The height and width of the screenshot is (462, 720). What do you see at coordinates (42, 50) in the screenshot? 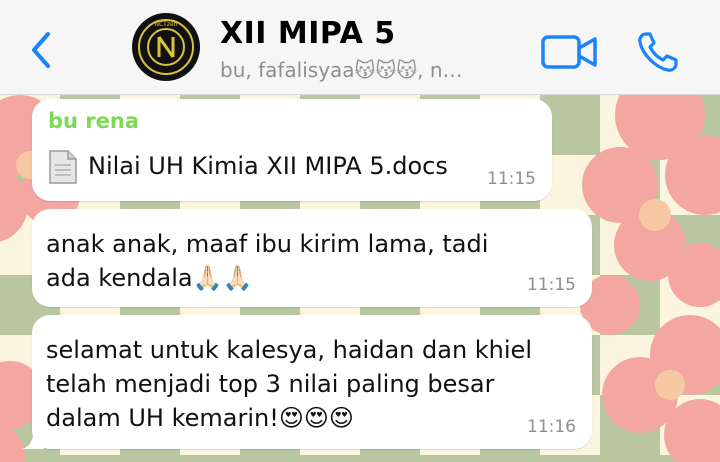
I see `chevron-left-icon` at bounding box center [42, 50].